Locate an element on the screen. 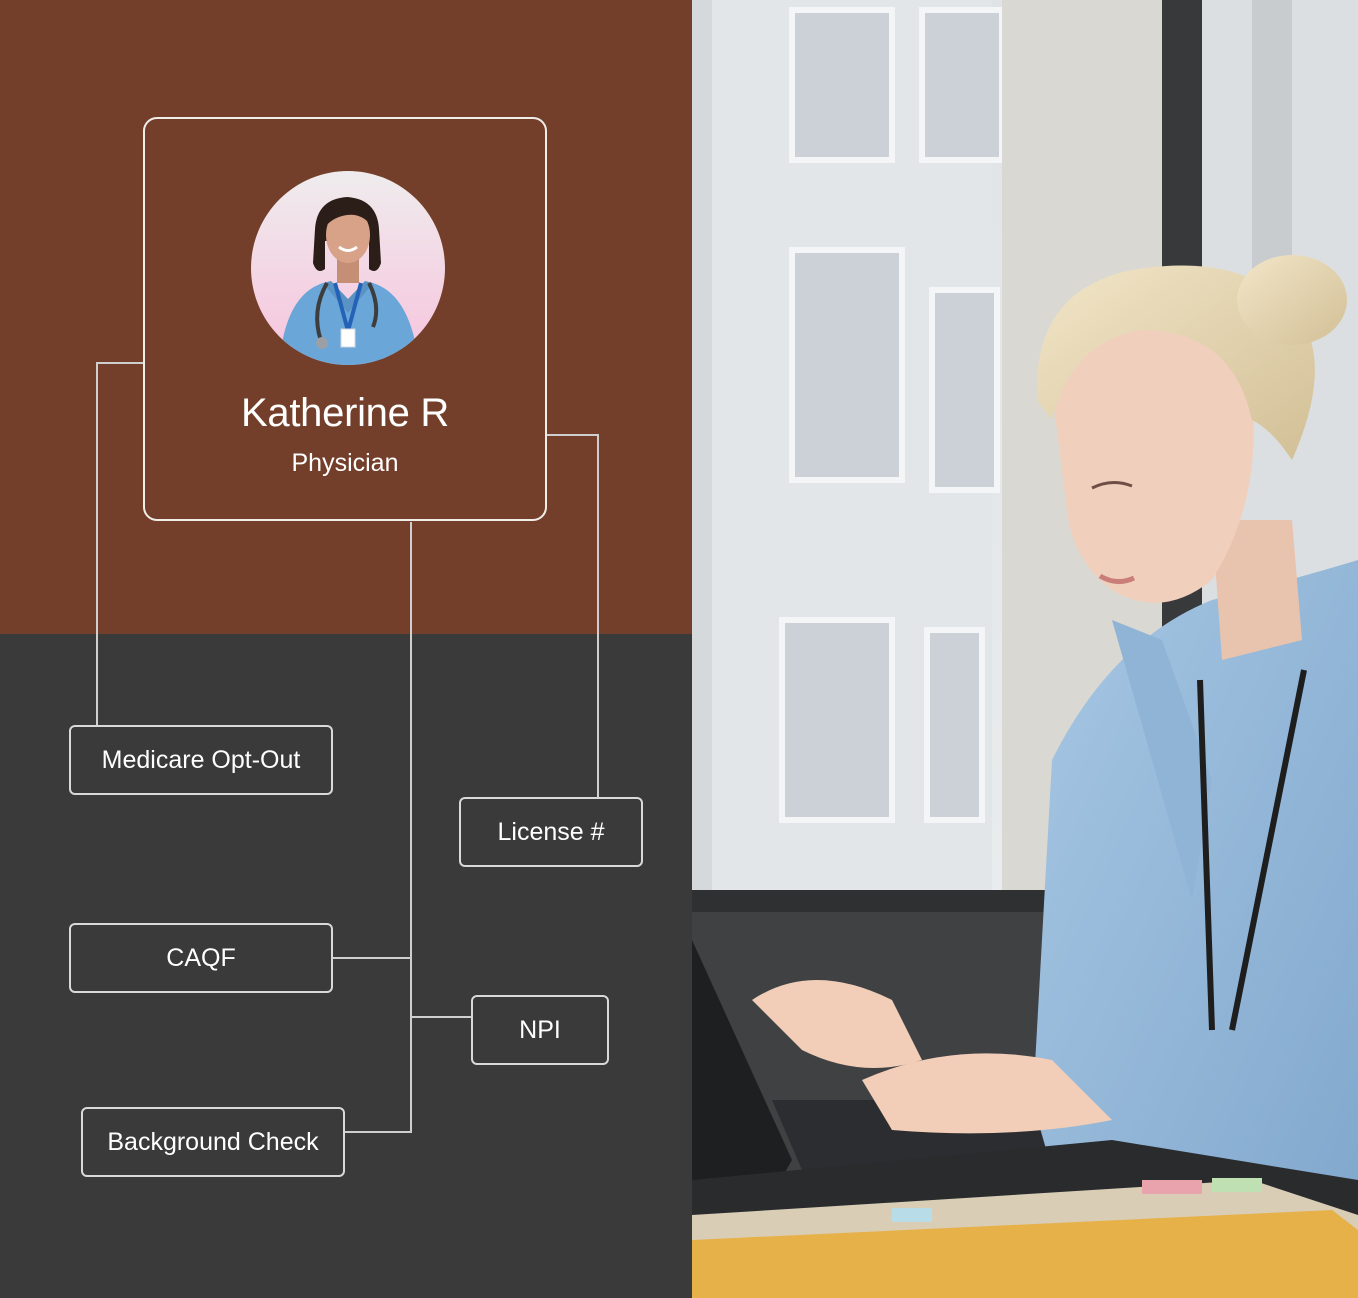 Image resolution: width=1358 pixels, height=1298 pixels. background-check-tag: Background Check is located at coordinates (213, 1142).